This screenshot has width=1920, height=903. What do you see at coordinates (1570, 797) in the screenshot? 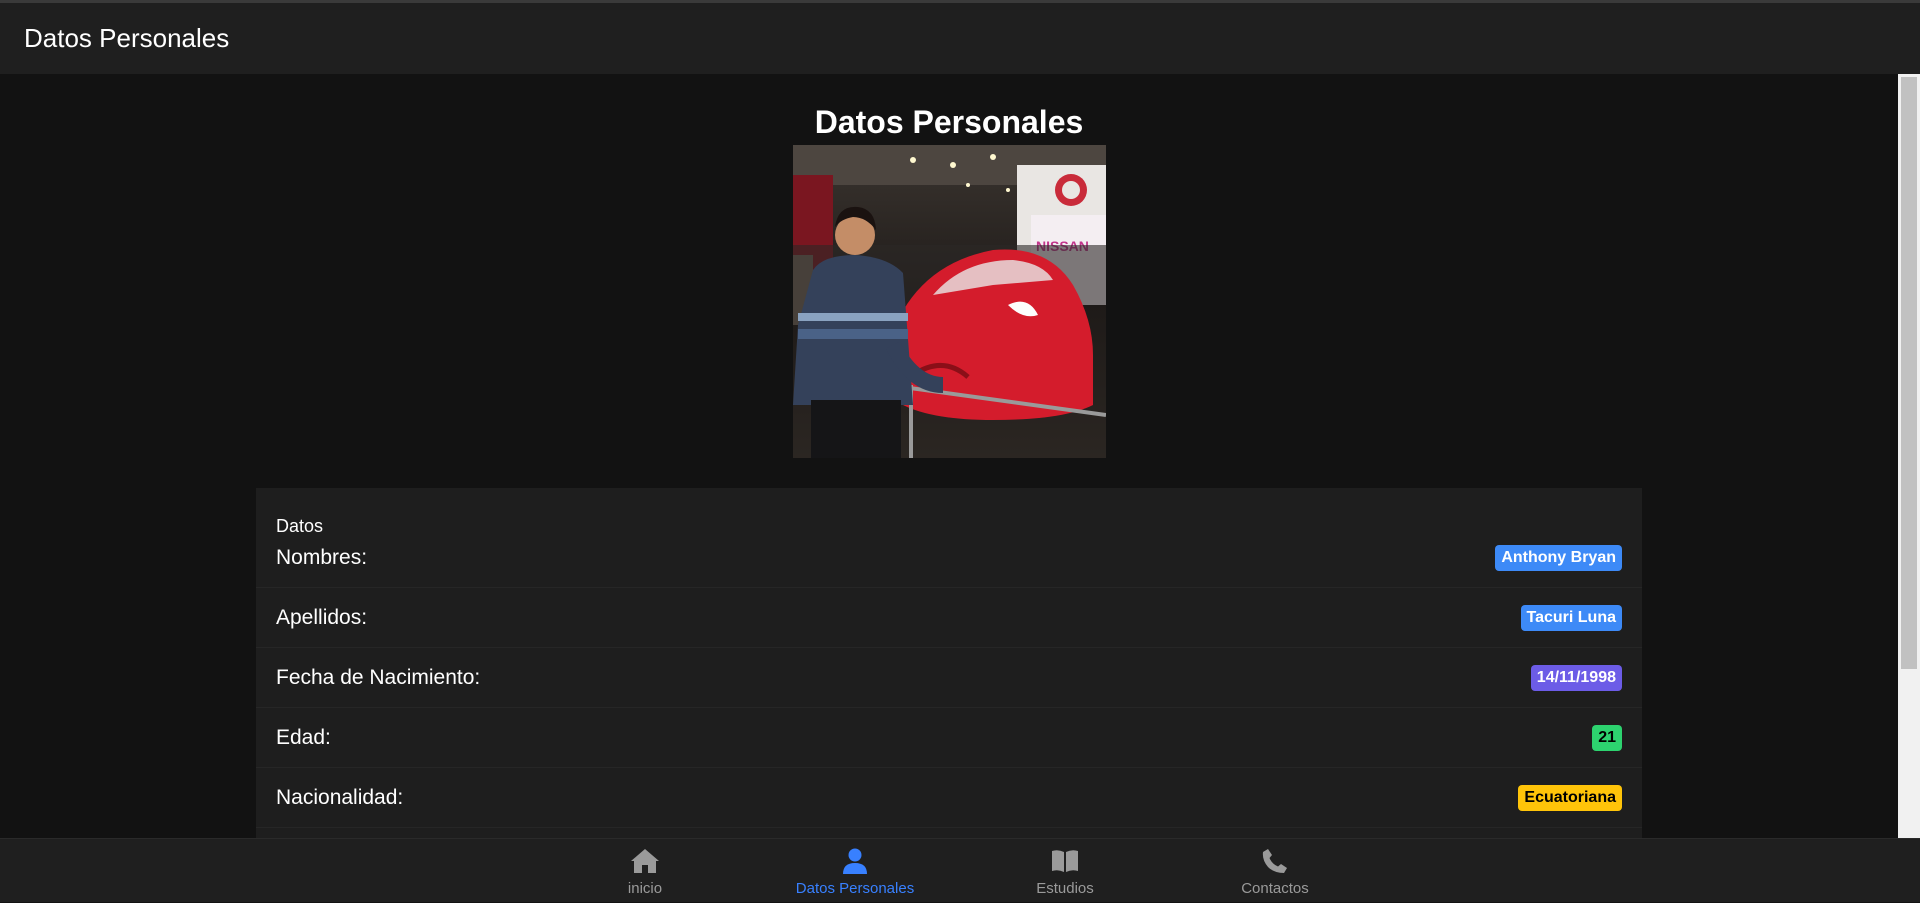
I see `value-badge: Ecuatoriana` at bounding box center [1570, 797].